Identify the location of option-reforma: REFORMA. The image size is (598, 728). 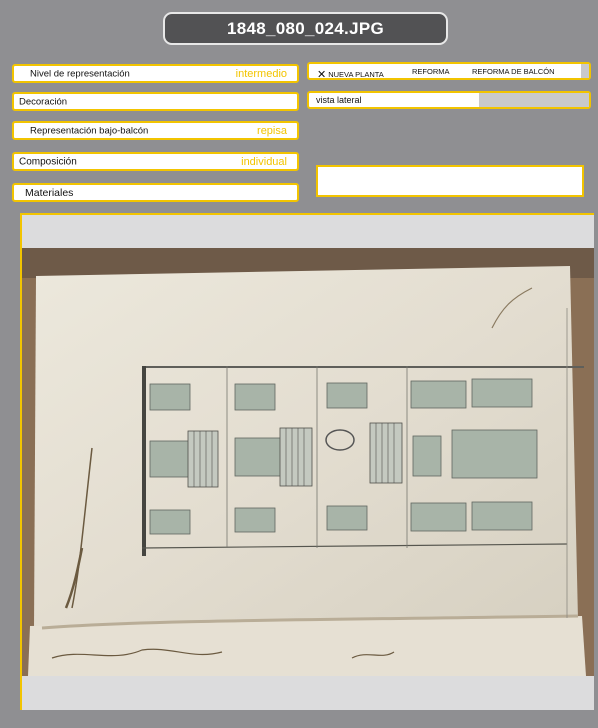
(431, 71).